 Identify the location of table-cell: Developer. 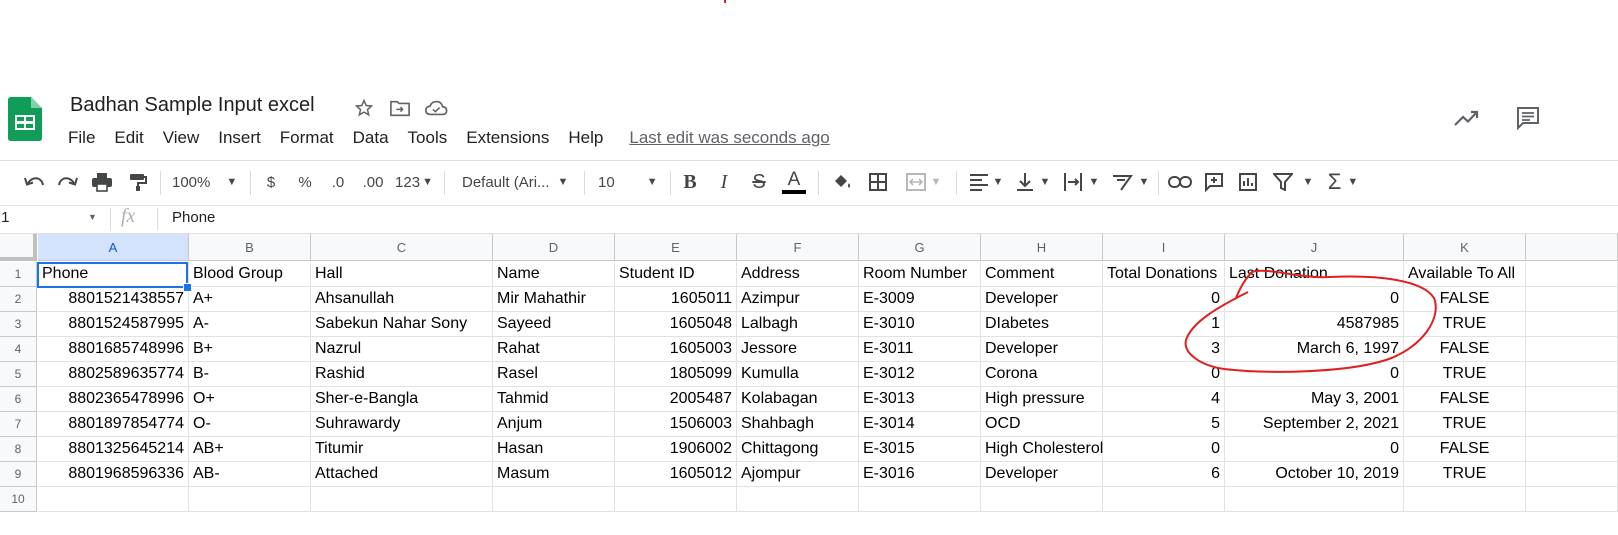
(1042, 349).